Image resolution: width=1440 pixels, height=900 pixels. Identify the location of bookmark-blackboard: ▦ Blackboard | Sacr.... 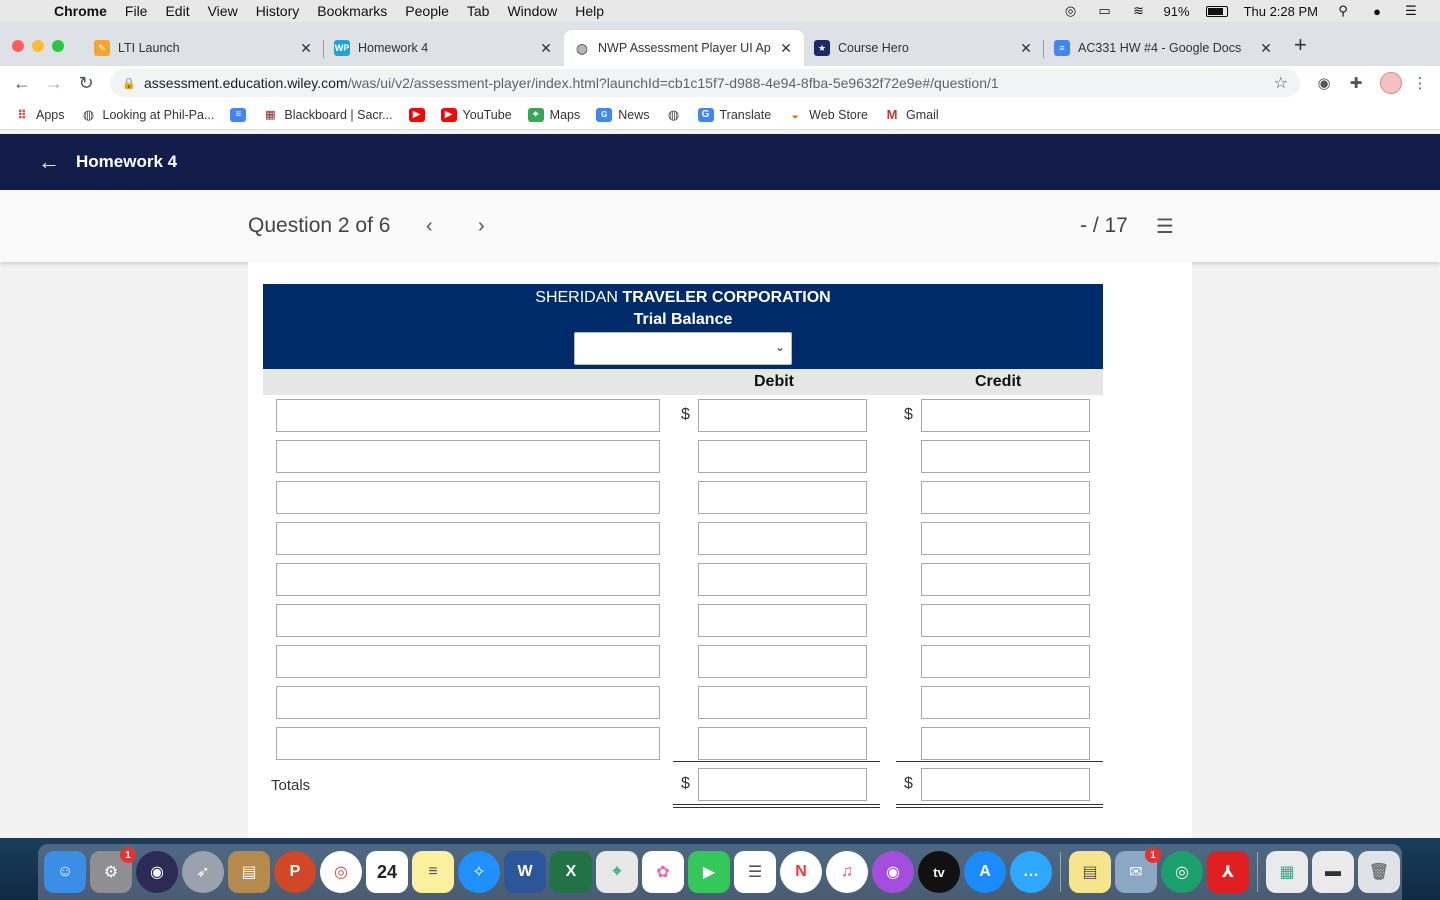
(327, 115).